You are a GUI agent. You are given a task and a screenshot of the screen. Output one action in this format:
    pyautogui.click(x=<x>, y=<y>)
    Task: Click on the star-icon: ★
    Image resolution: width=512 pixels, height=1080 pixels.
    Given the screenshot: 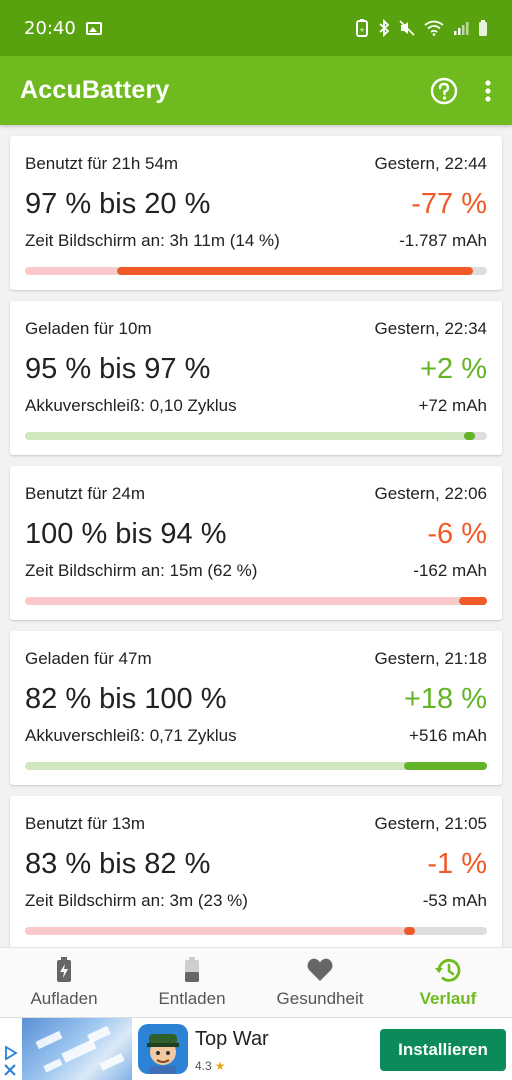 What is the action you would take?
    pyautogui.click(x=220, y=1066)
    